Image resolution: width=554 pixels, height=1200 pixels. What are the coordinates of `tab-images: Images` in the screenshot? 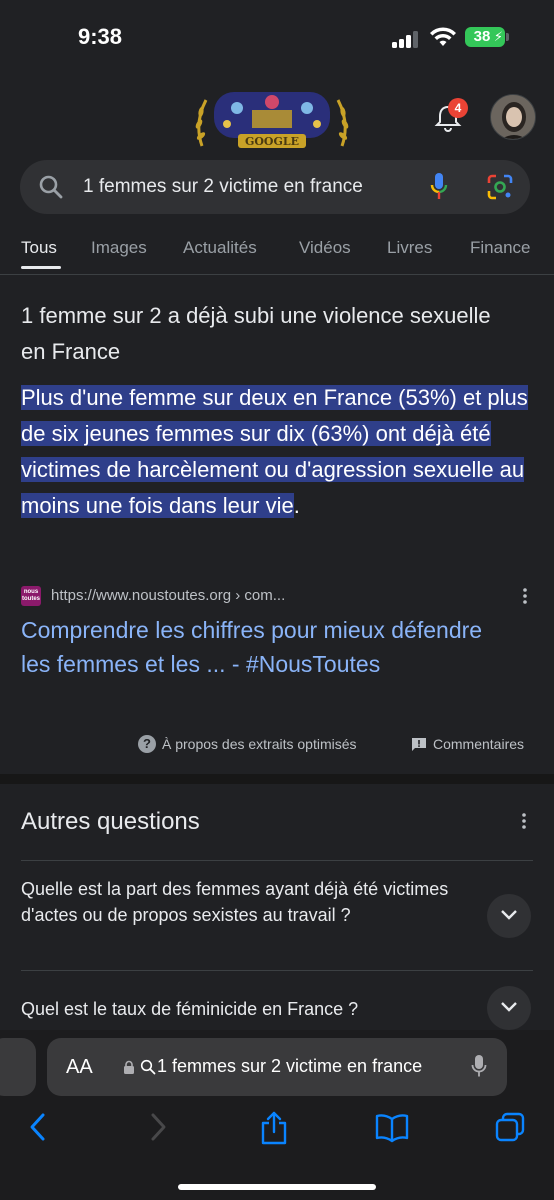 It's located at (119, 248).